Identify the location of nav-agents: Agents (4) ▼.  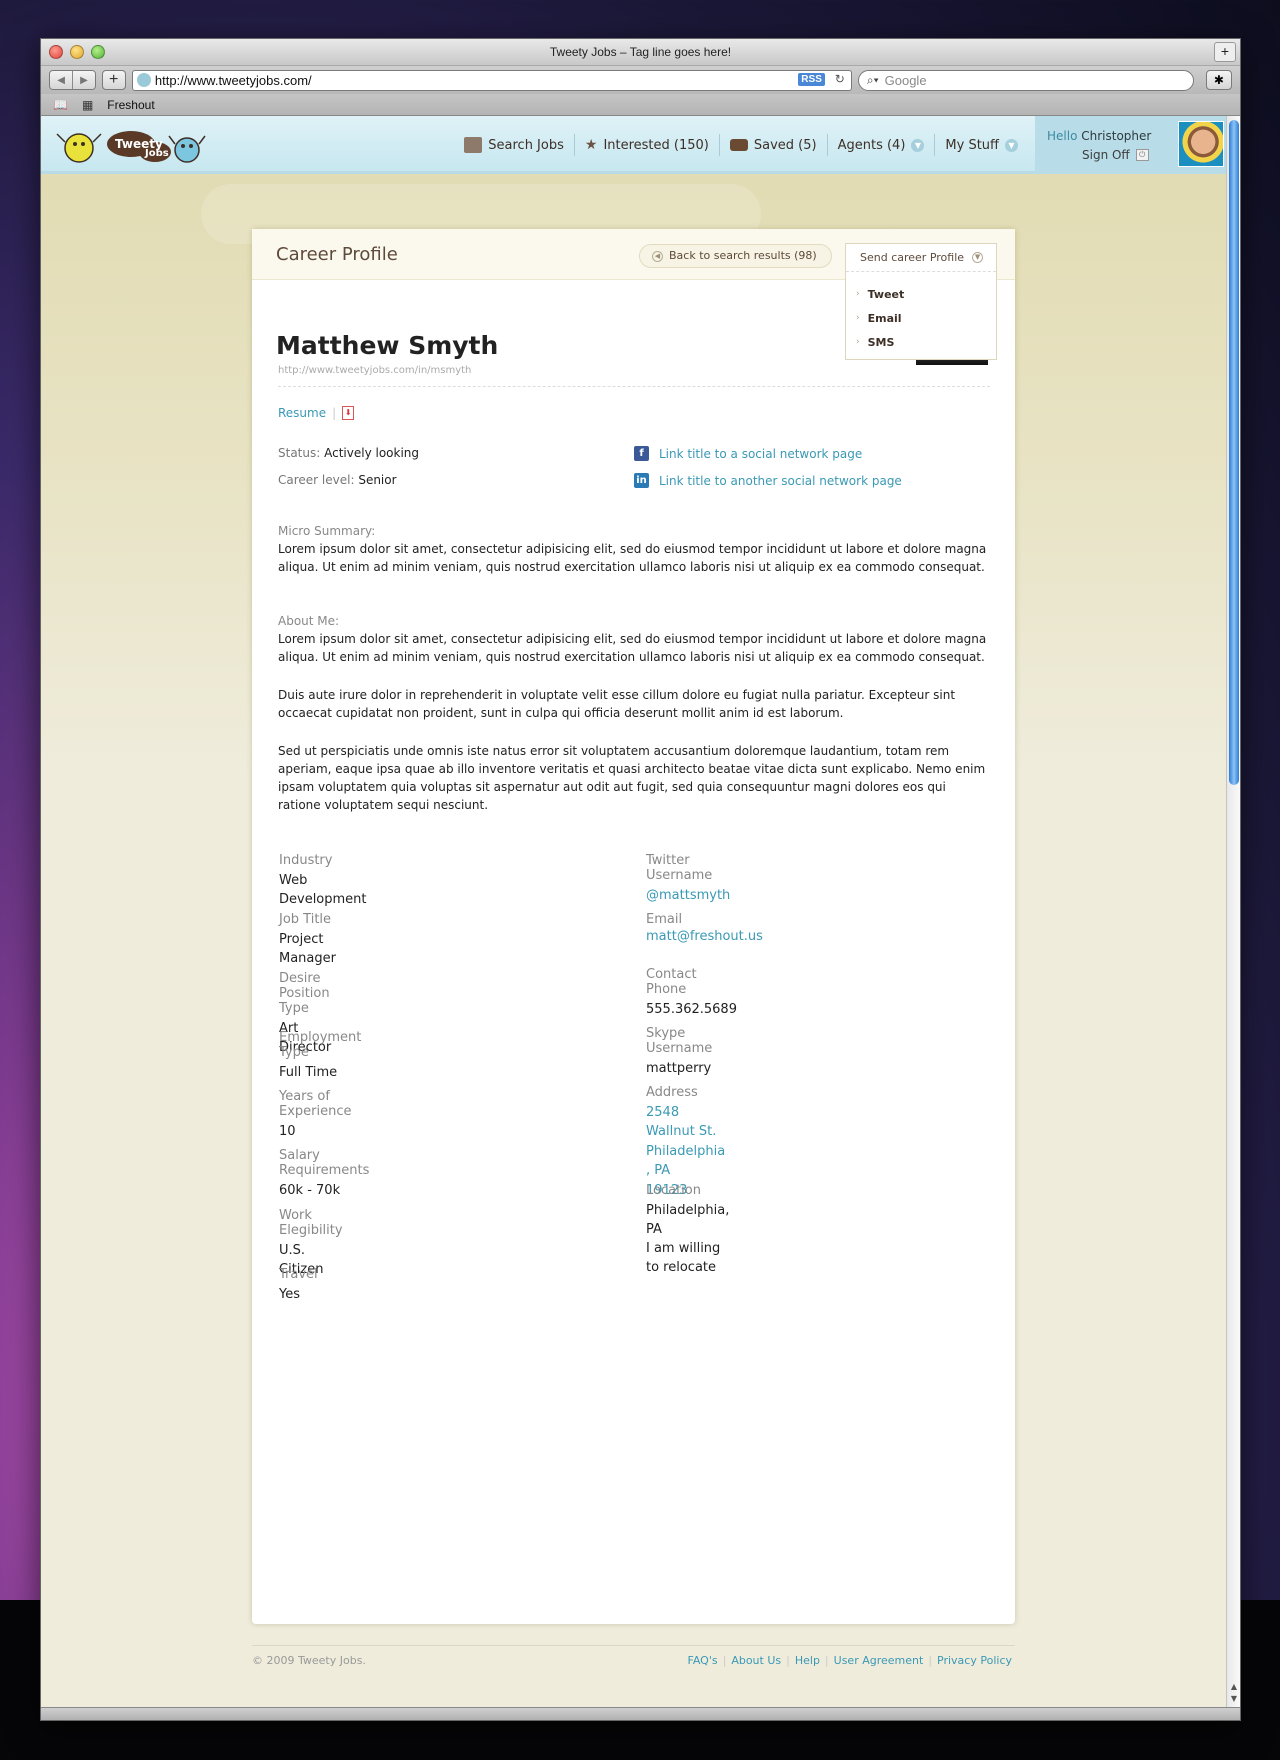
(882, 145).